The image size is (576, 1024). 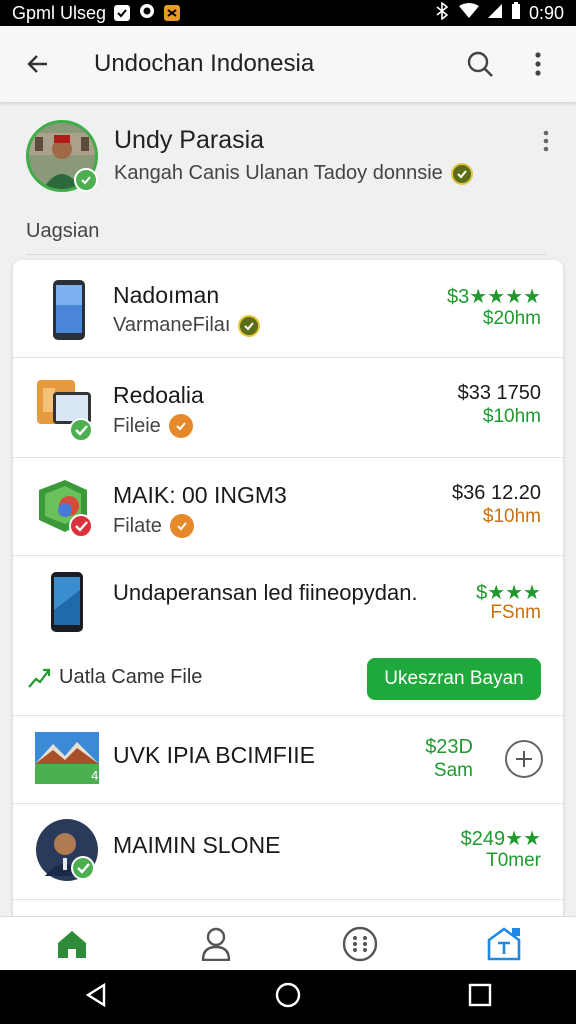 What do you see at coordinates (515, 612) in the screenshot?
I see `item-meta: FSnm` at bounding box center [515, 612].